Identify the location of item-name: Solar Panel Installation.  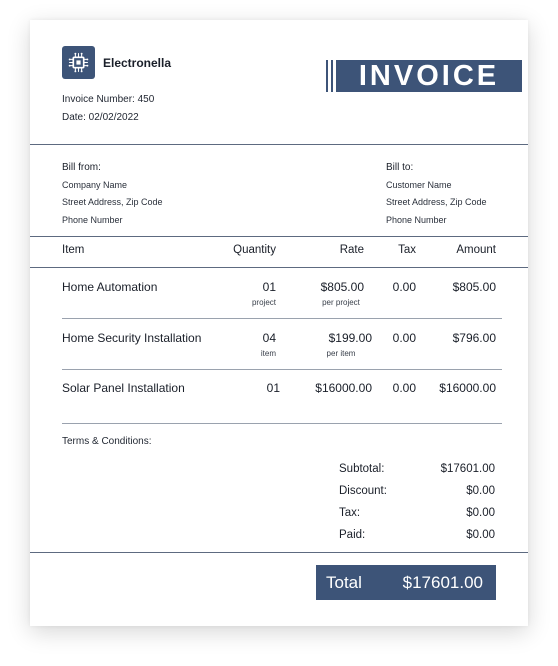
(123, 388).